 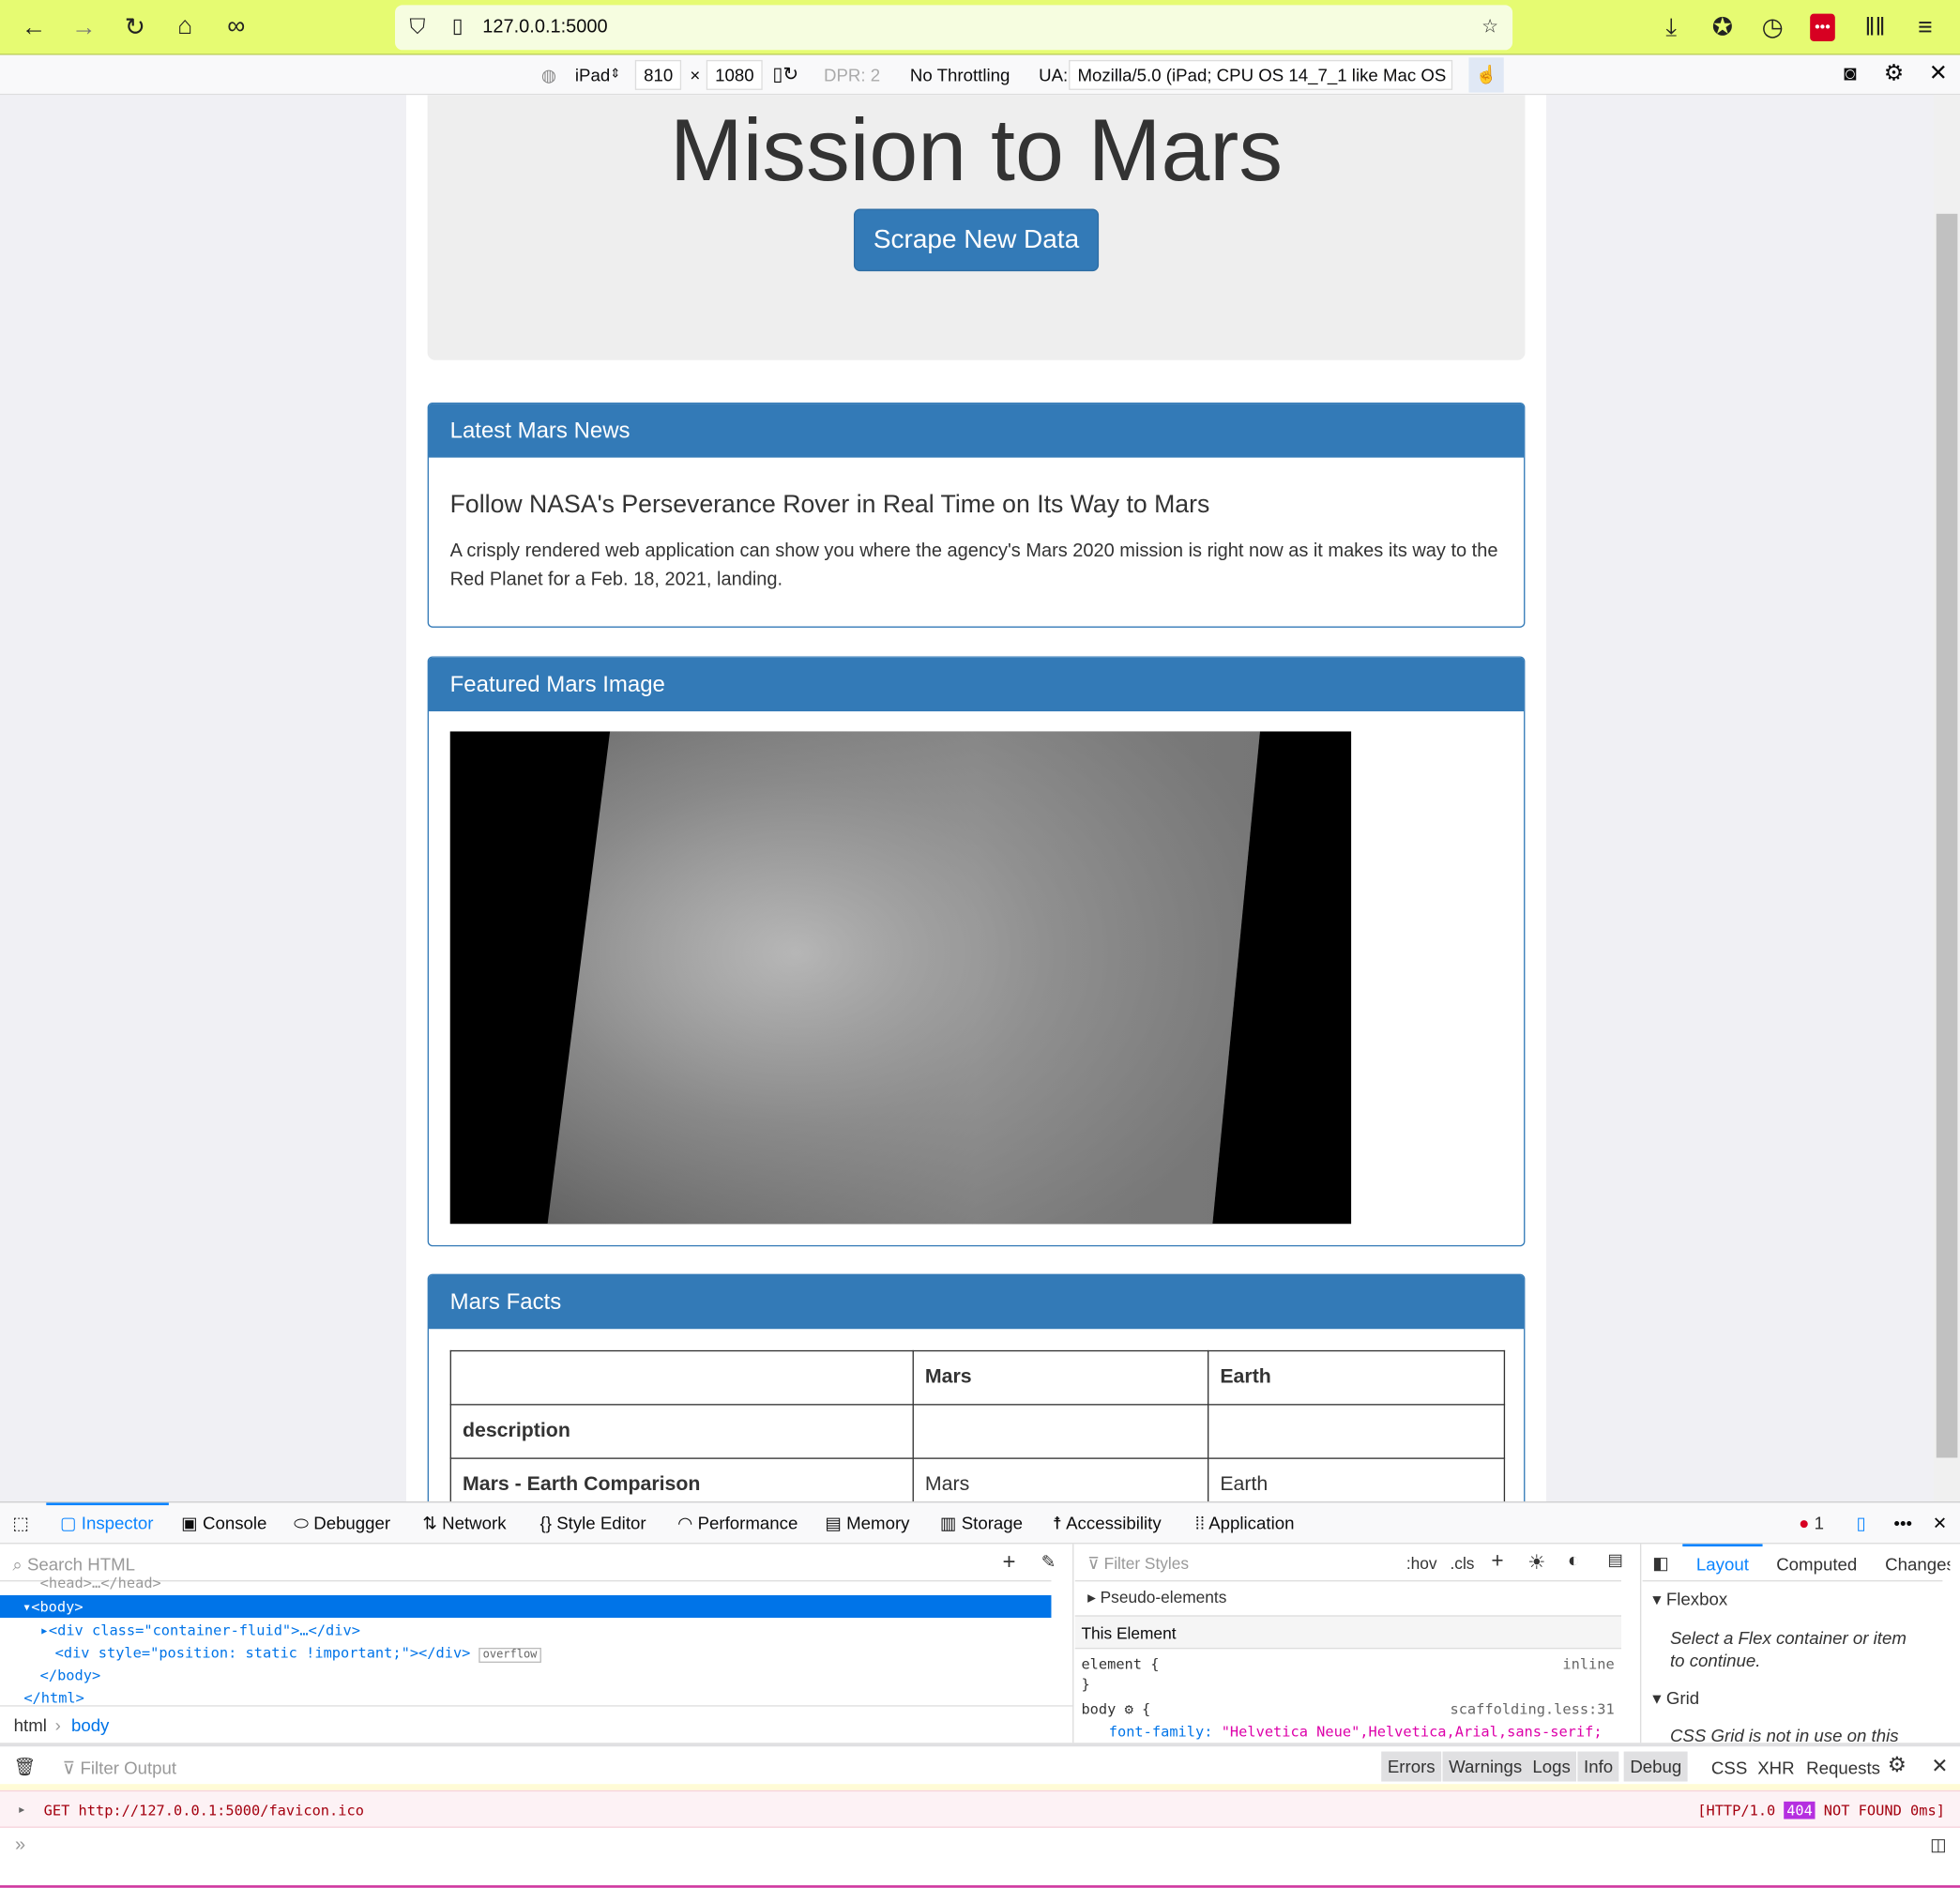 What do you see at coordinates (53, 1697) in the screenshot?
I see `markup-html-close: </html>` at bounding box center [53, 1697].